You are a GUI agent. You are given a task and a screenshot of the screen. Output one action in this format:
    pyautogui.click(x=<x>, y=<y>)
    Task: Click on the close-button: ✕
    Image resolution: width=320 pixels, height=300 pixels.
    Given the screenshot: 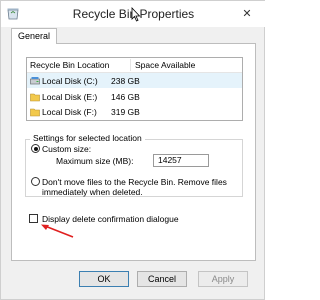 What is the action you would take?
    pyautogui.click(x=247, y=13)
    